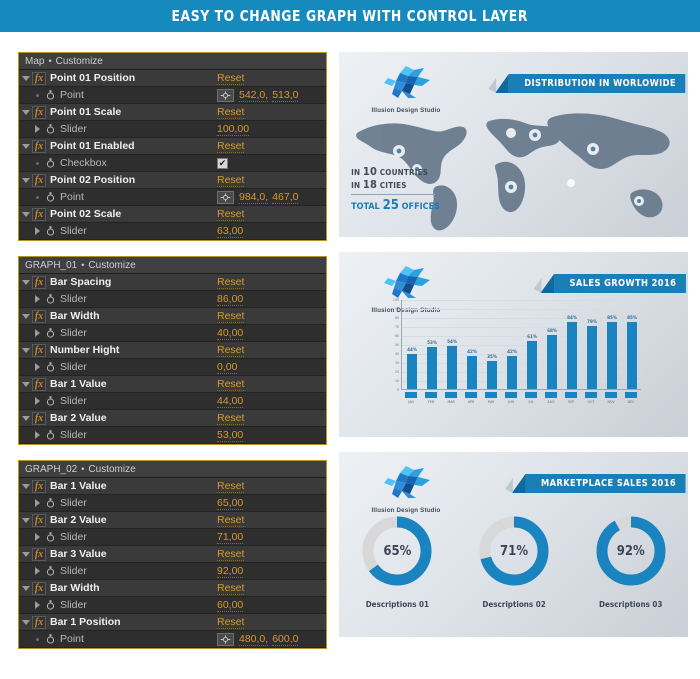  I want to click on slider-value: 65,00, so click(230, 503).